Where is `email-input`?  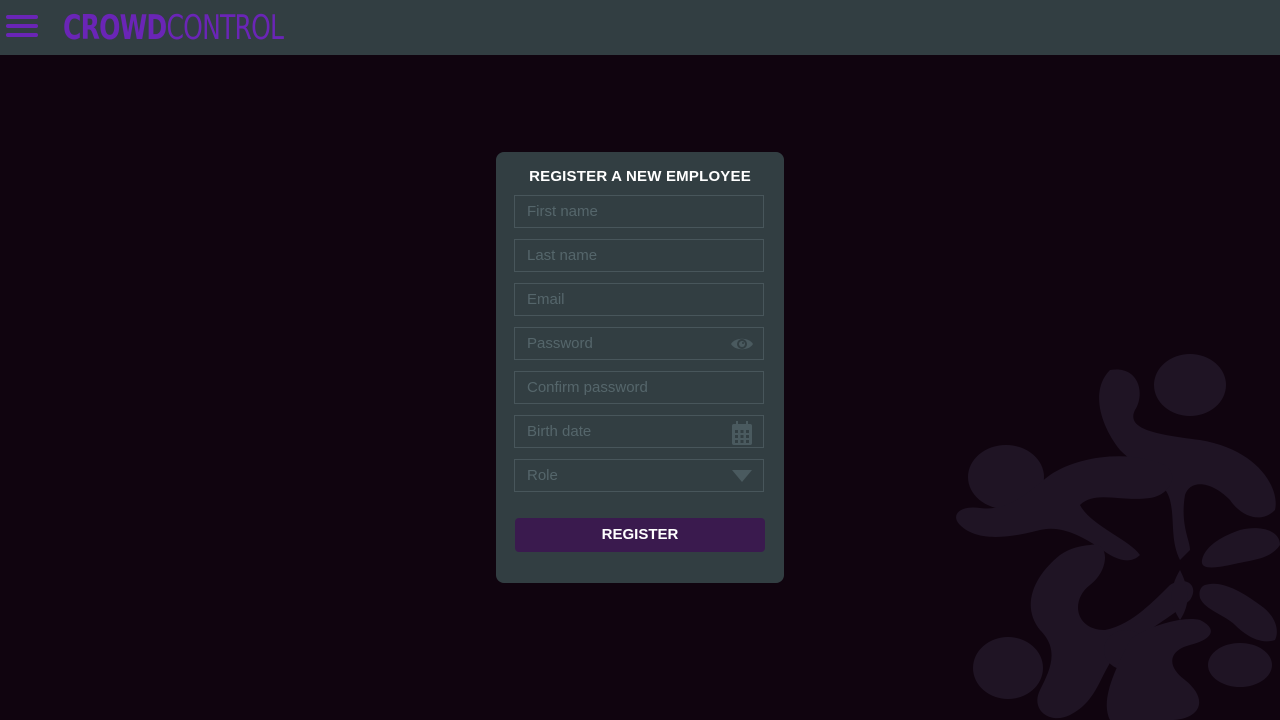 email-input is located at coordinates (639, 299).